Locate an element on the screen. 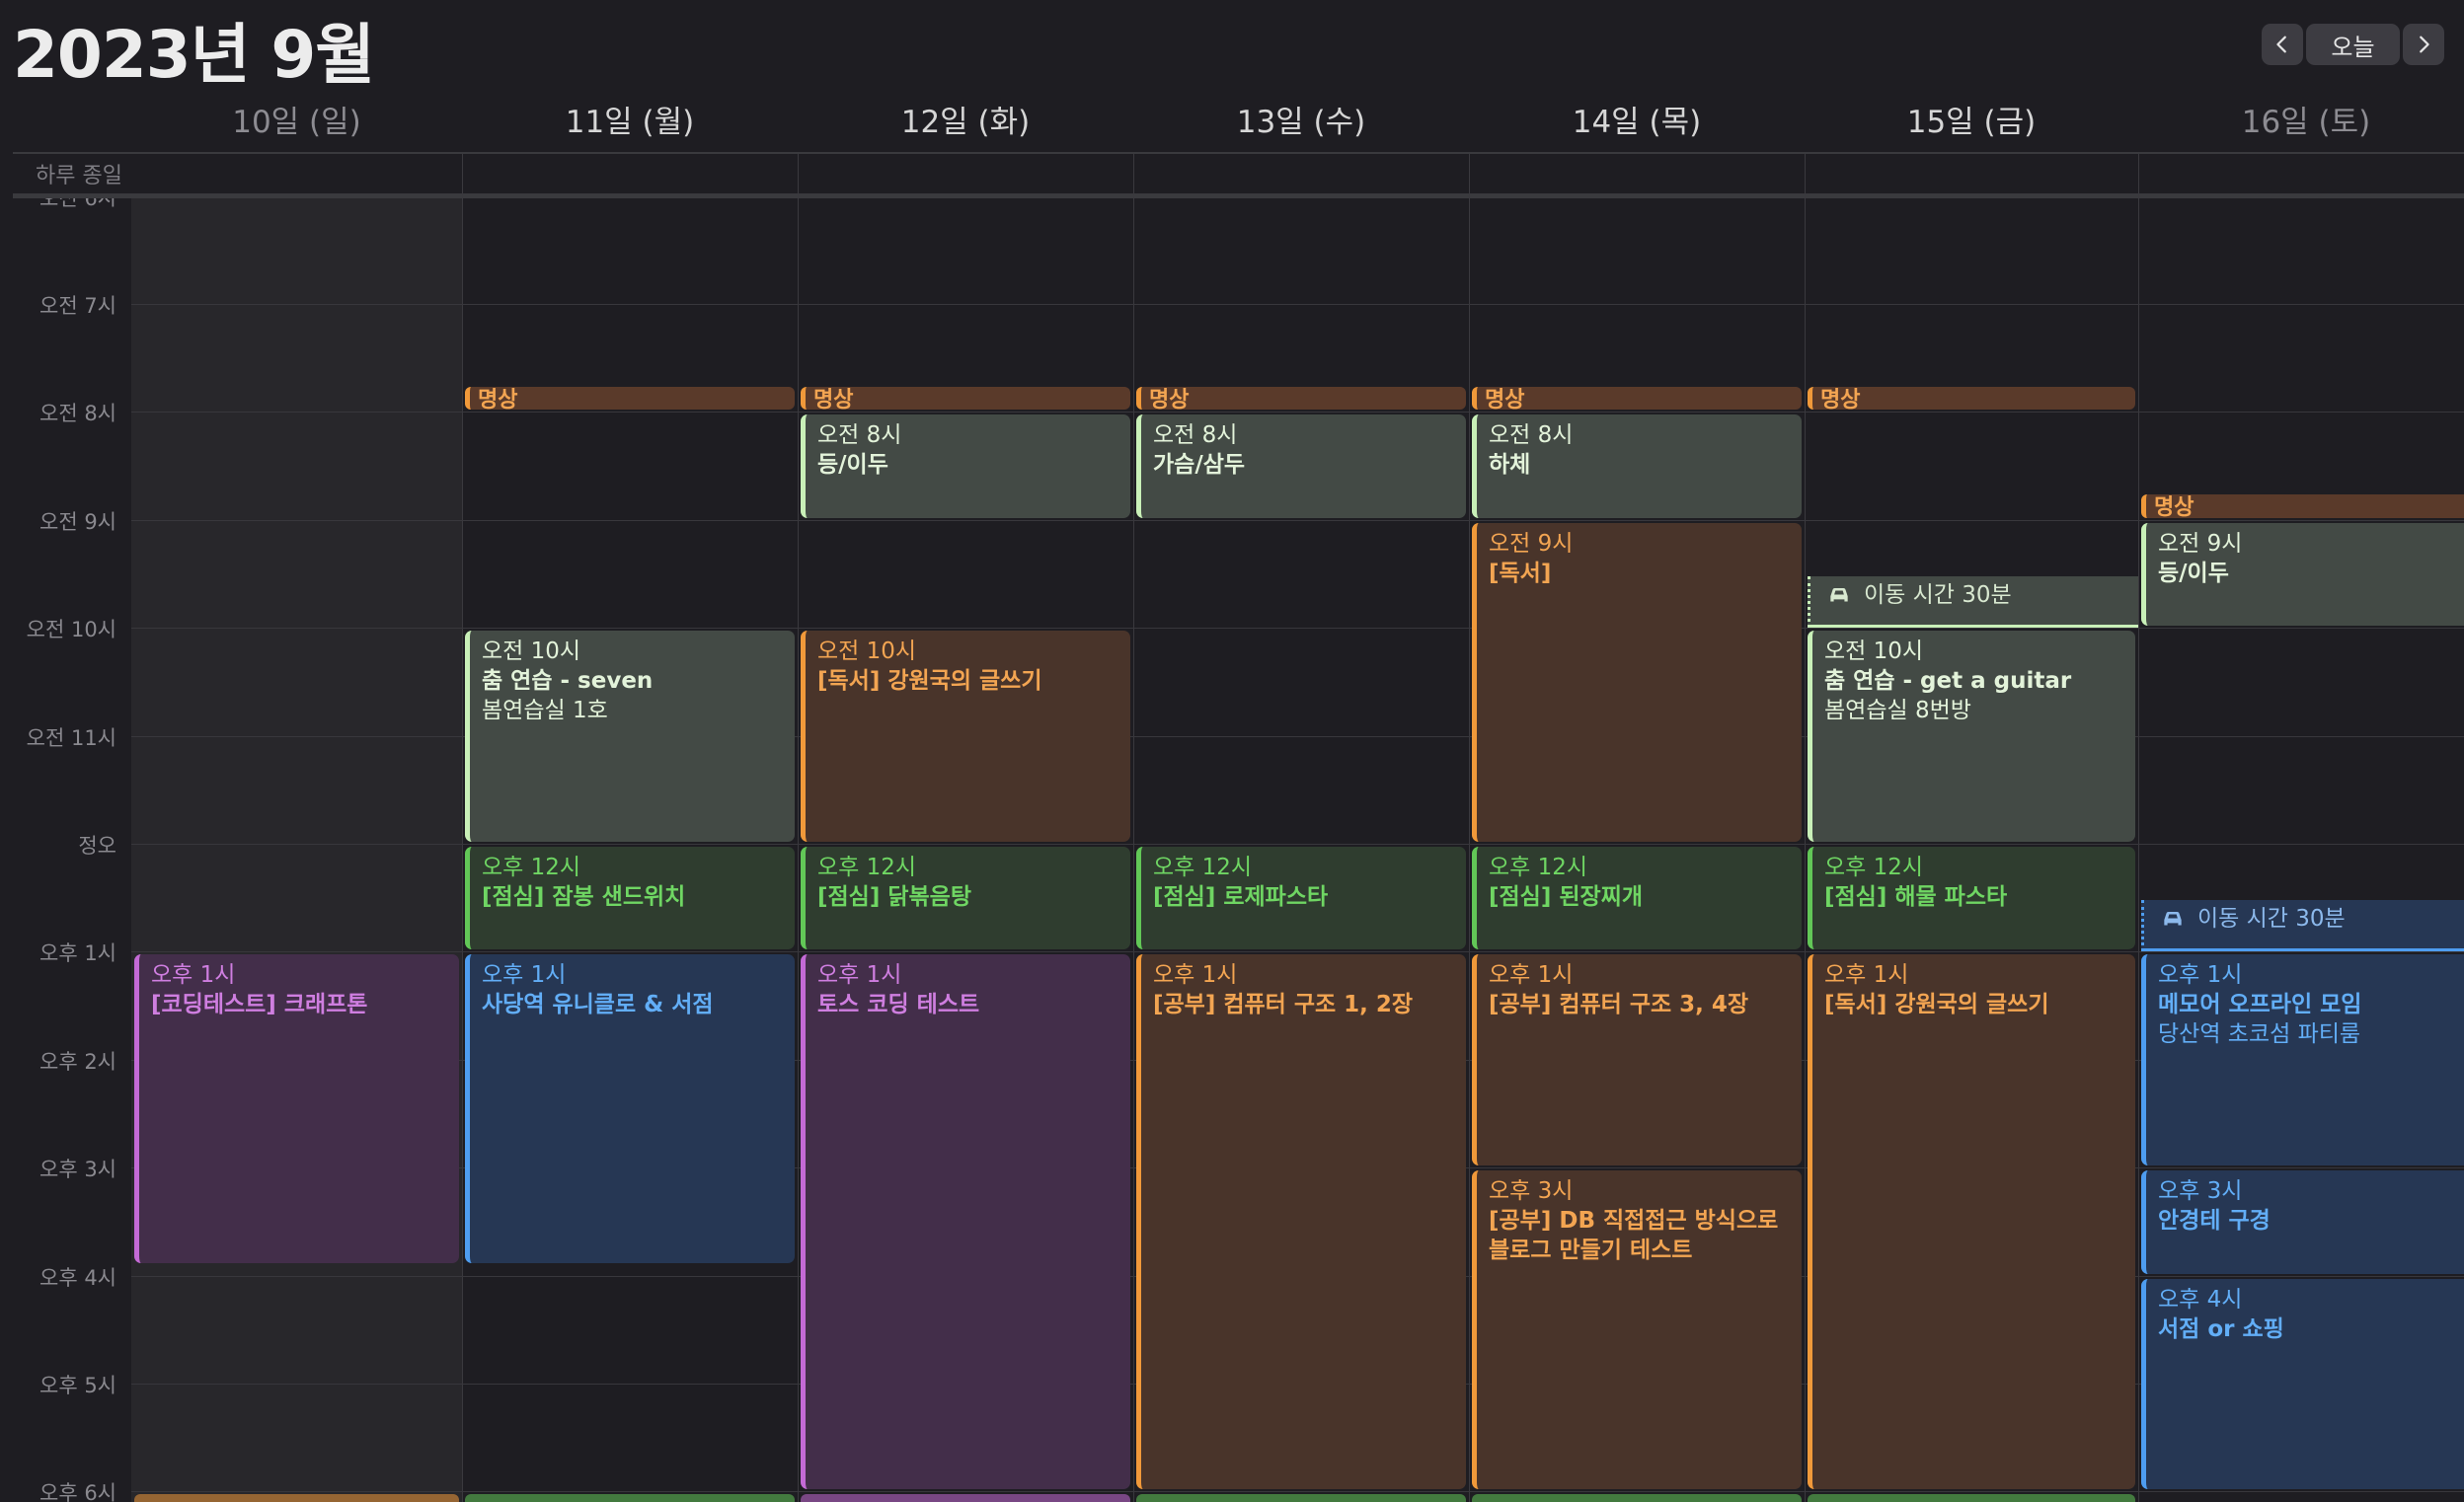 This screenshot has height=1502, width=2464. event-time: 오후 4시 is located at coordinates (2309, 1299).